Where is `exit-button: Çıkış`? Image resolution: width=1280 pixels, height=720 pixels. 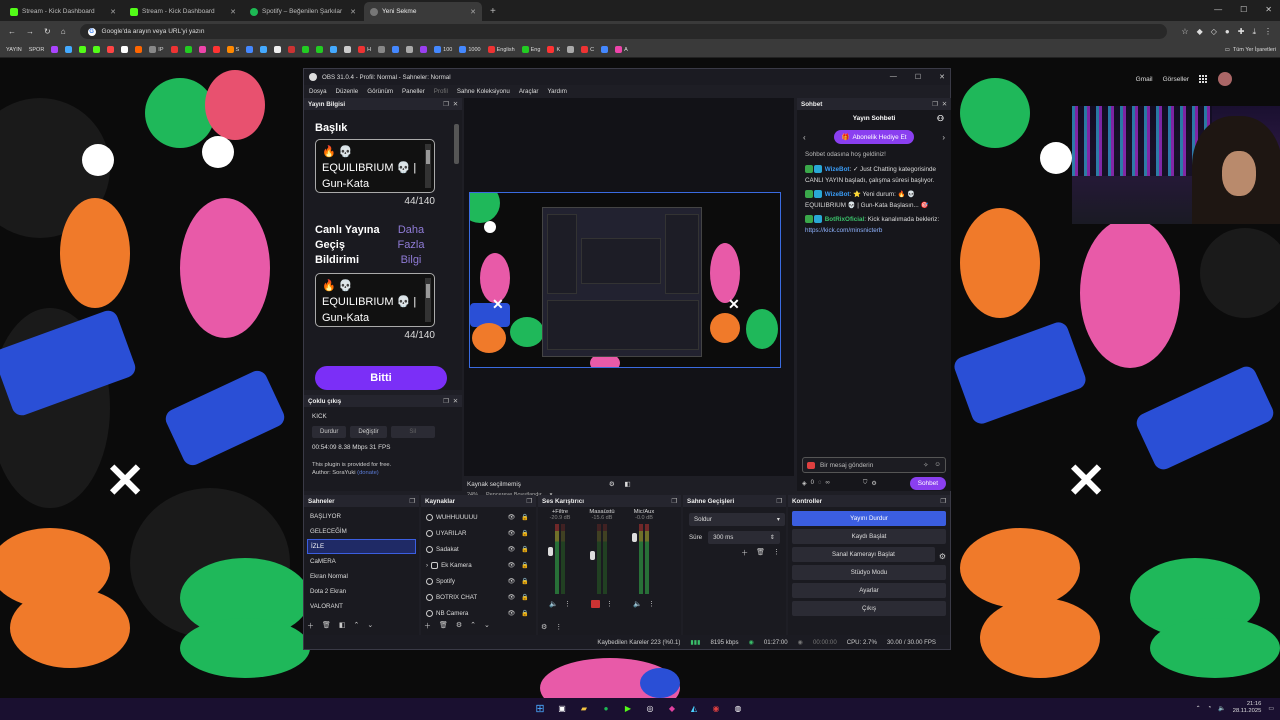 exit-button: Çıkış is located at coordinates (869, 608).